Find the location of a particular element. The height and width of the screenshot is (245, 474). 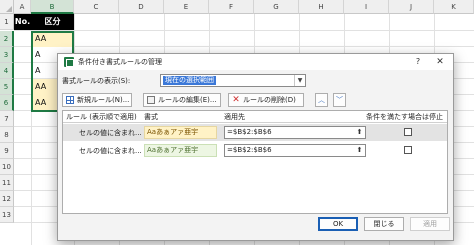

column-rule: ルール (表示順で適用) is located at coordinates (101, 117).